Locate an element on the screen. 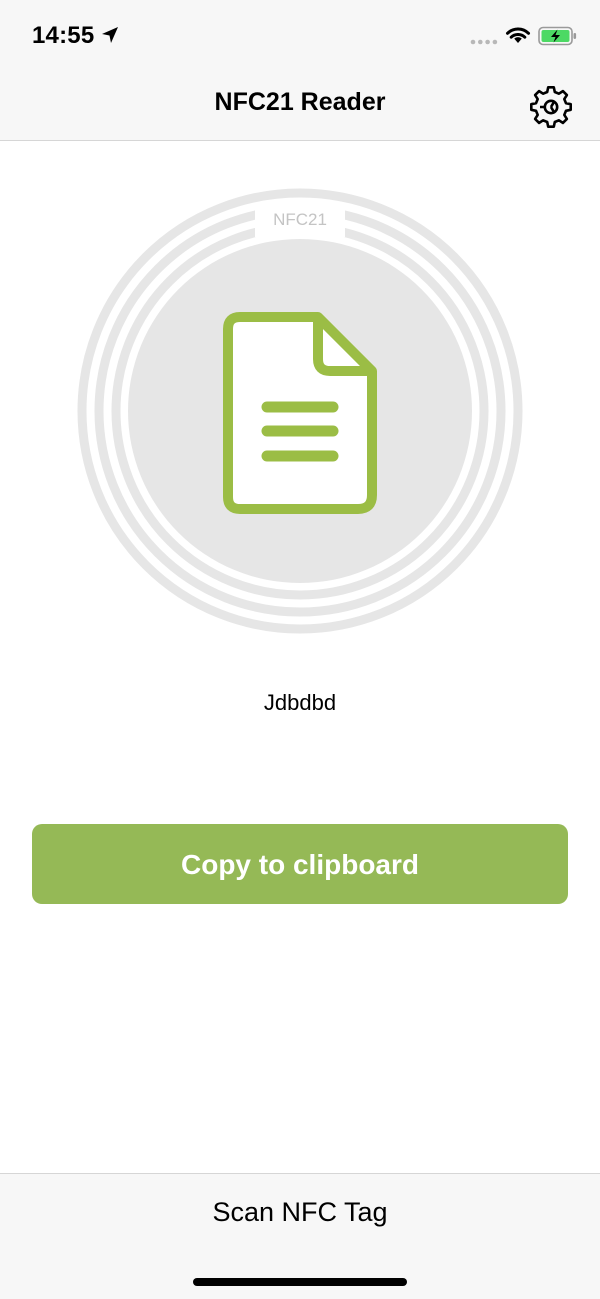 The image size is (600, 1299). top-area: 14:55 NFC21 Reader is located at coordinates (300, 70).